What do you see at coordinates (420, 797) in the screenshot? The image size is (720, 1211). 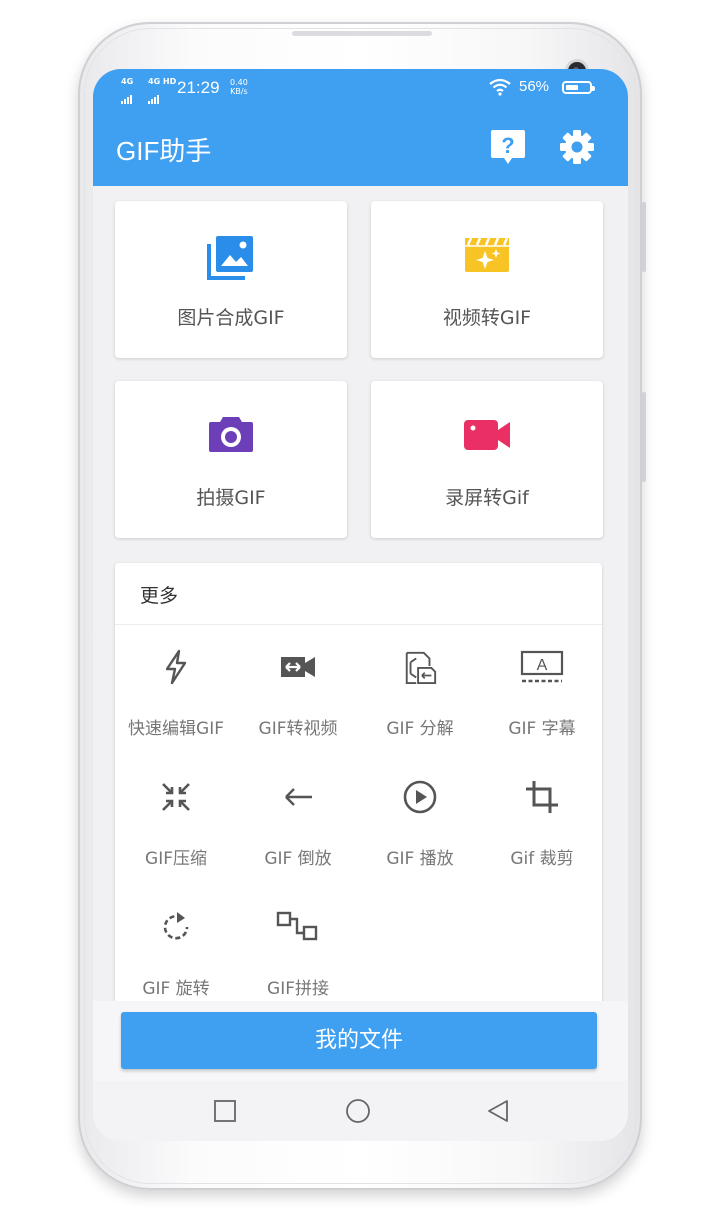 I see `play-icon` at bounding box center [420, 797].